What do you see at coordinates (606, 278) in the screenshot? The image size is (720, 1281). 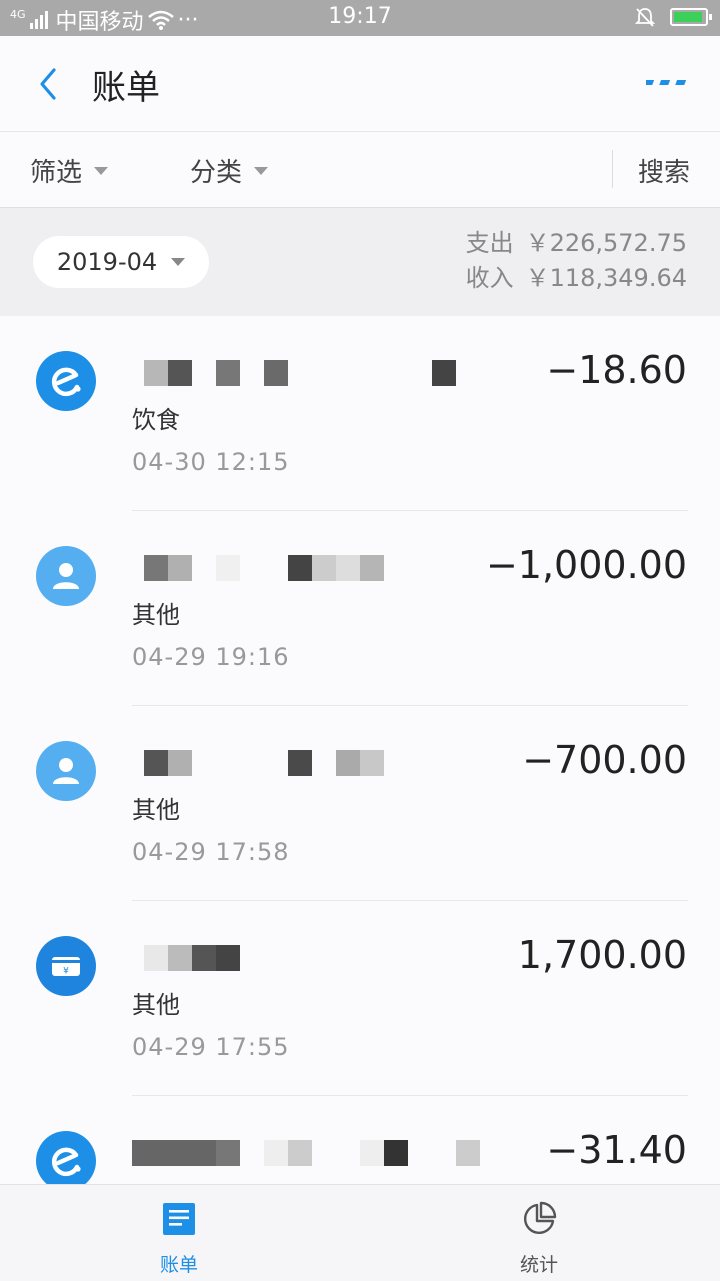 I see `income-amount: ￥118,349.64` at bounding box center [606, 278].